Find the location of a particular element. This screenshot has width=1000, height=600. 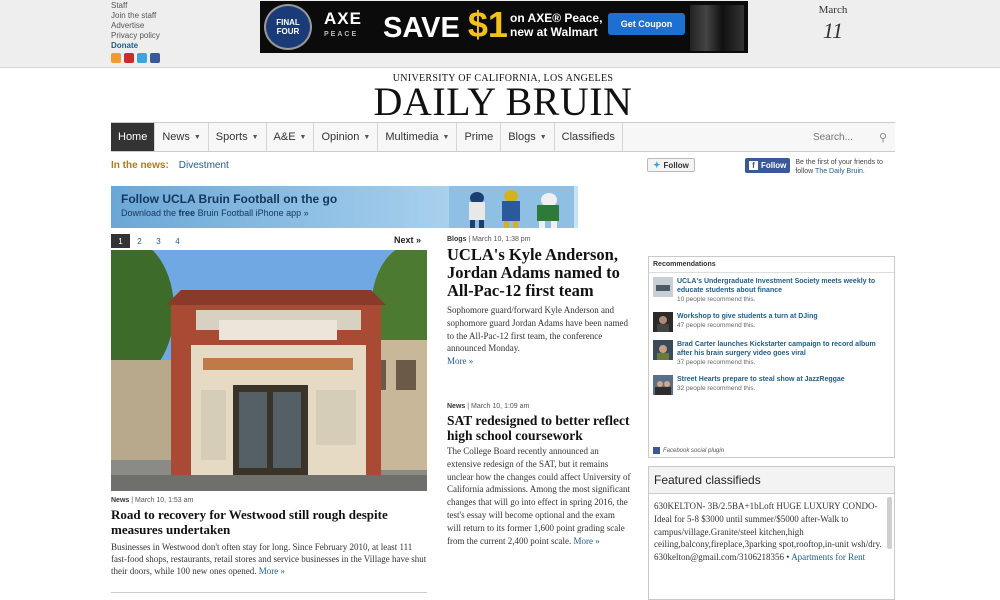

twitter-follow-button: ✦ Follow is located at coordinates (671, 165).